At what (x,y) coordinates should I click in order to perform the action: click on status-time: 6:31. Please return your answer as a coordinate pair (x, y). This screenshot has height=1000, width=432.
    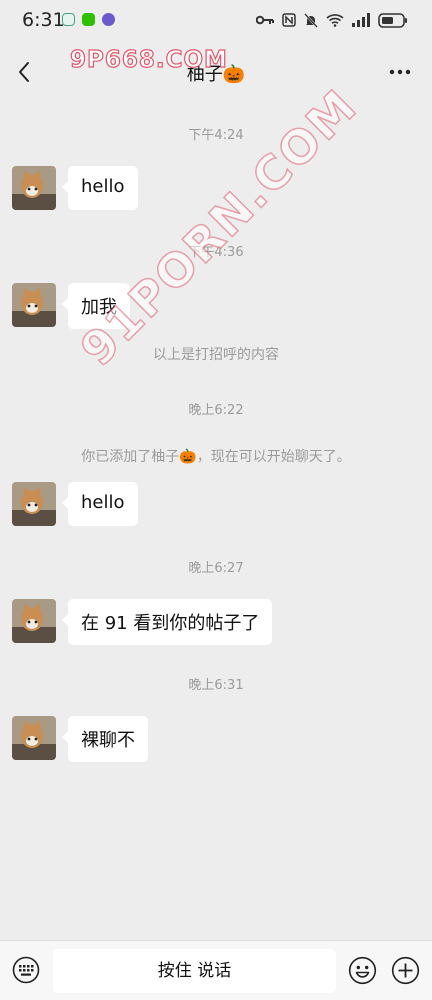
    Looking at the image, I should click on (43, 20).